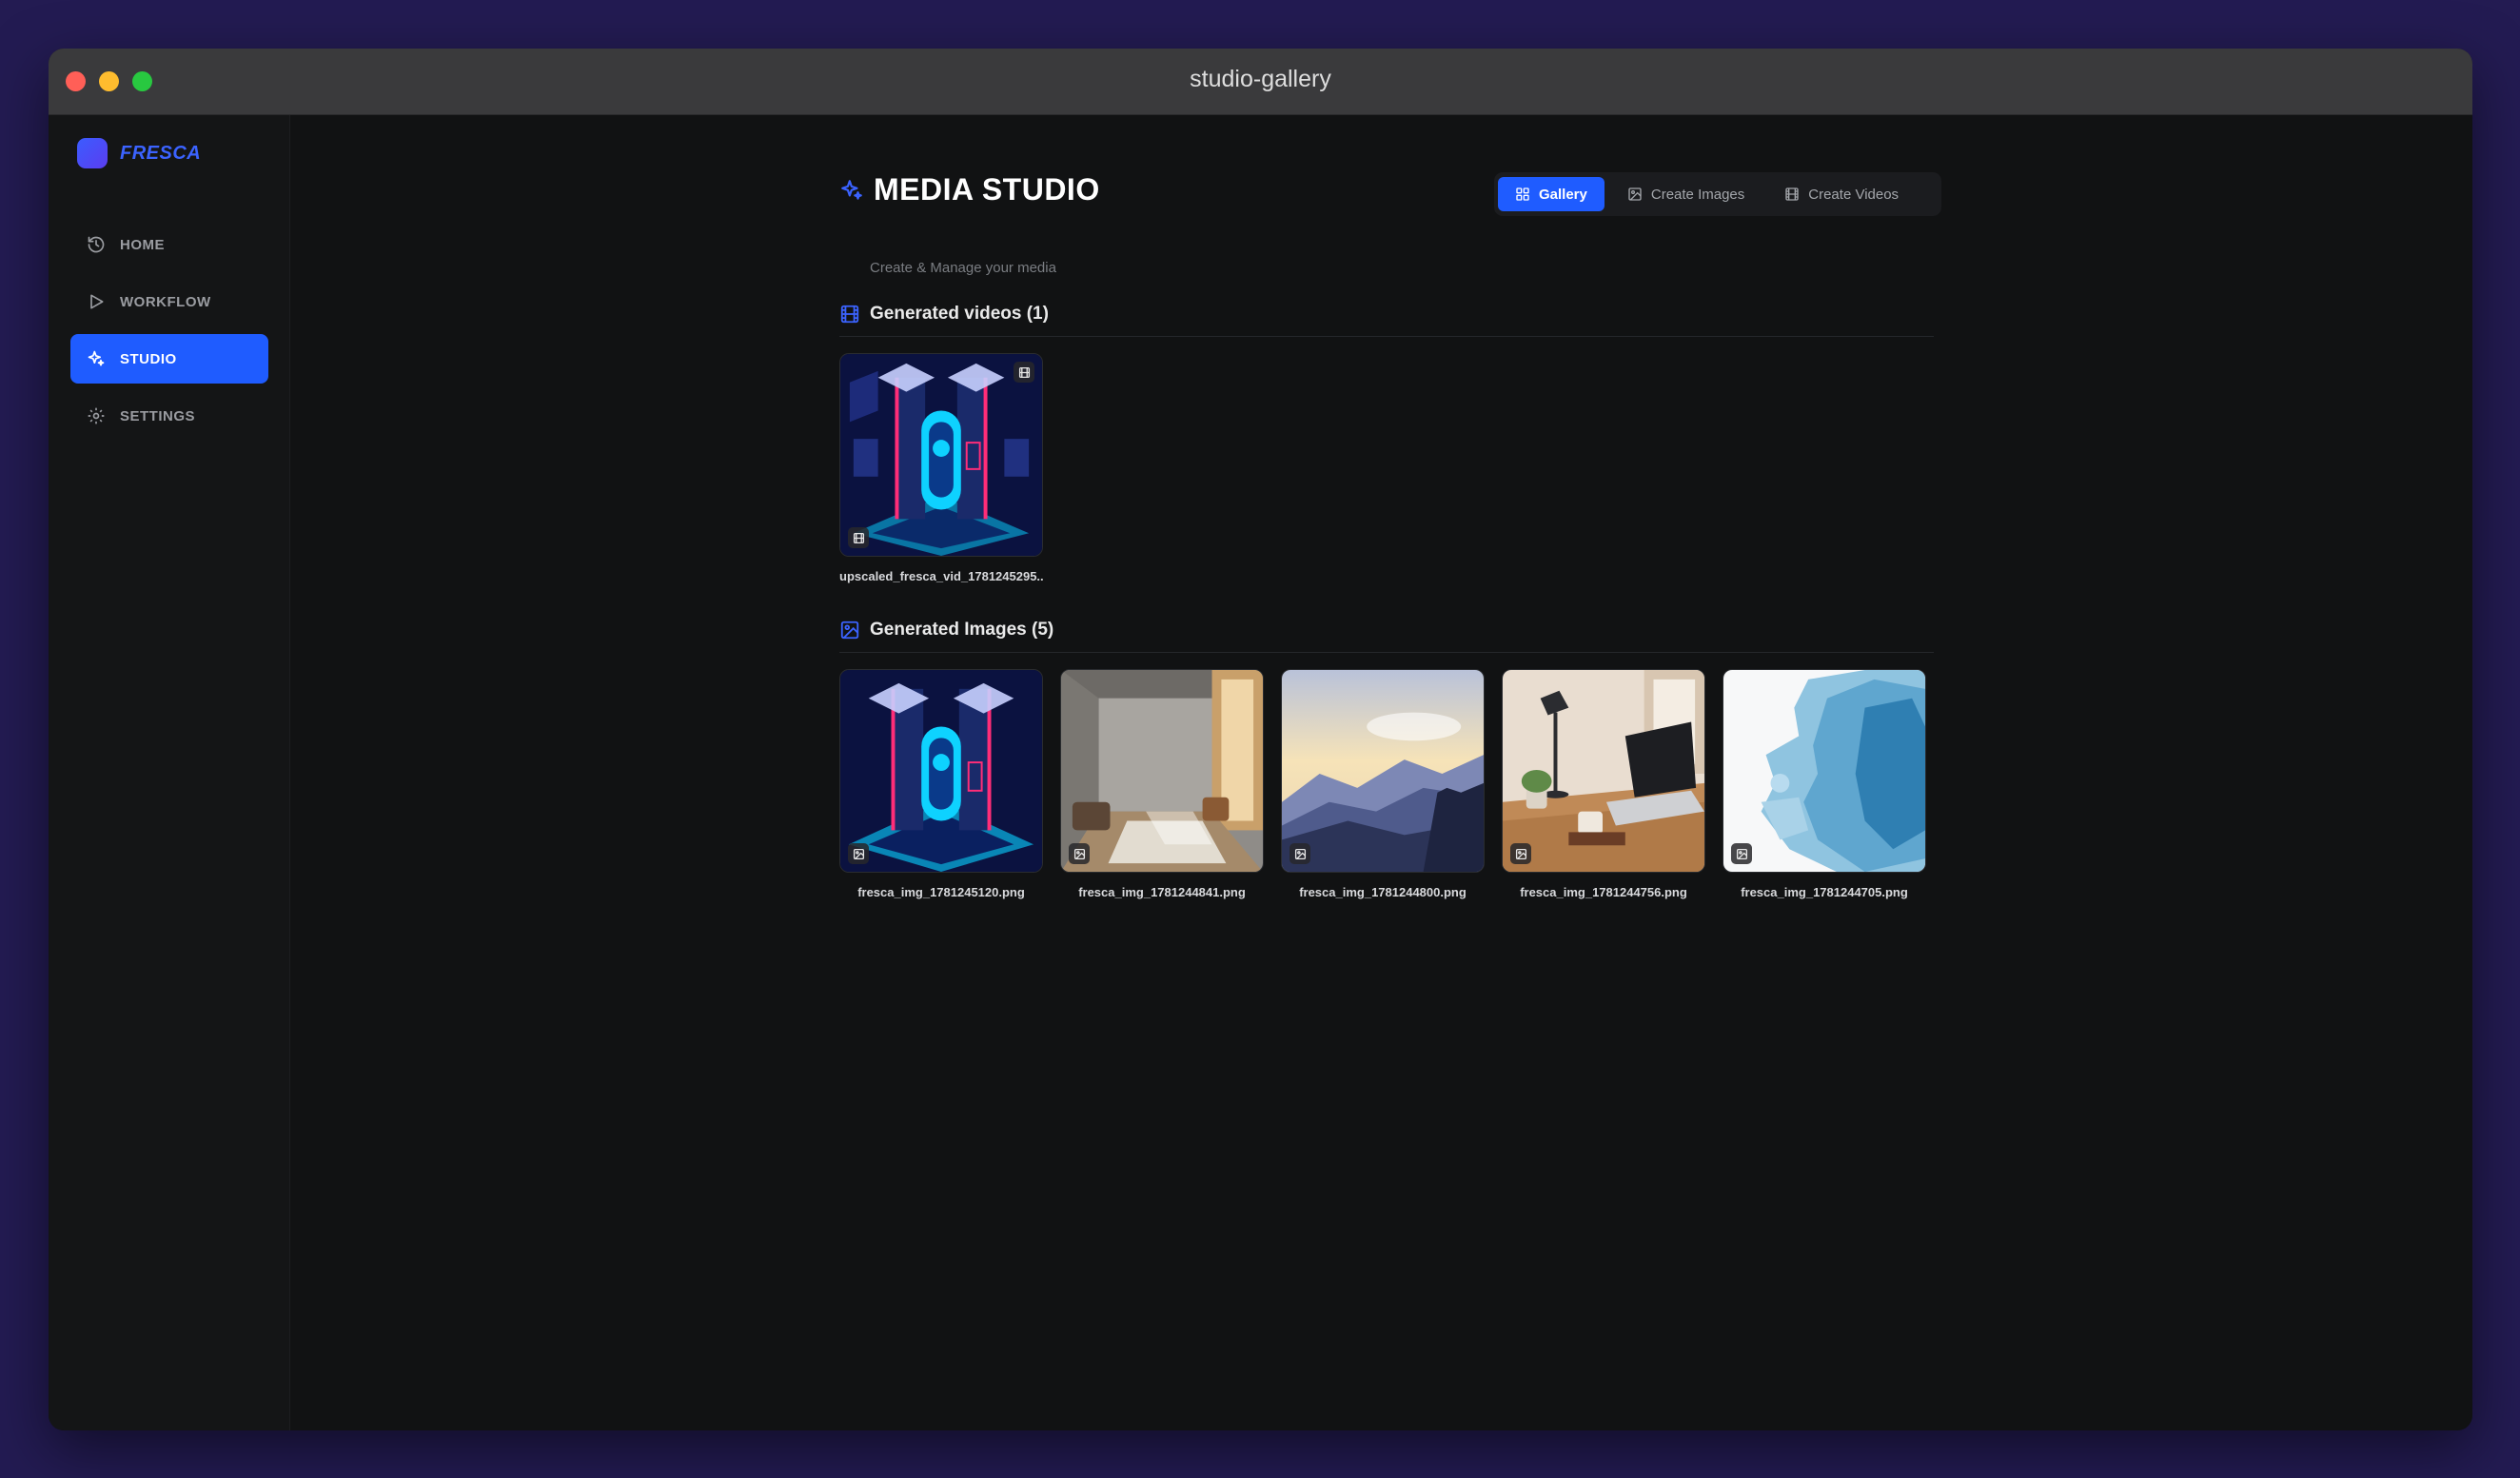 Image resolution: width=2520 pixels, height=1478 pixels. Describe the element at coordinates (959, 314) in the screenshot. I see `videos-section-title: Generated videos (1)` at that location.